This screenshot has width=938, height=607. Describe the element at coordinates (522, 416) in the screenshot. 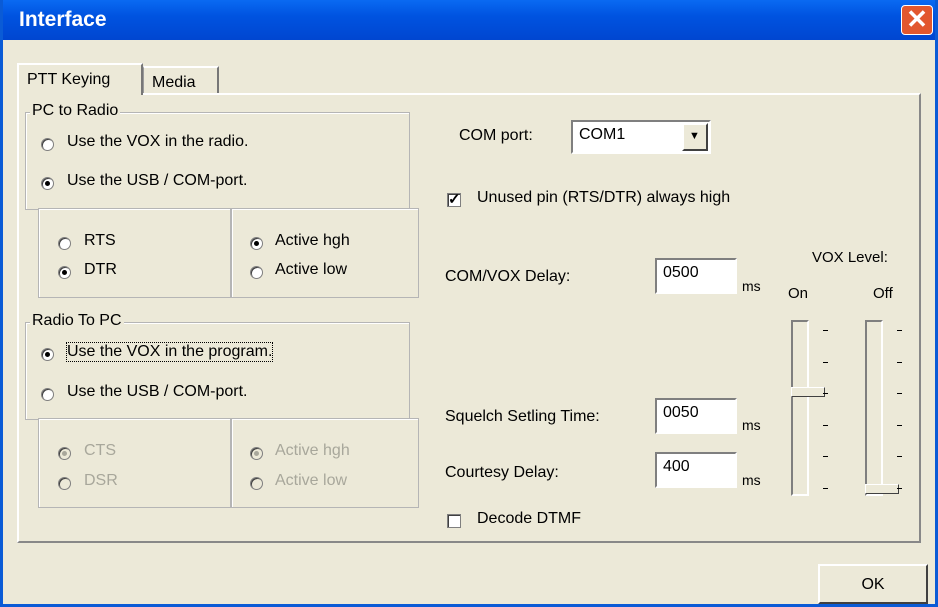

I see `squelch-label: Squelch Setling Time:` at that location.